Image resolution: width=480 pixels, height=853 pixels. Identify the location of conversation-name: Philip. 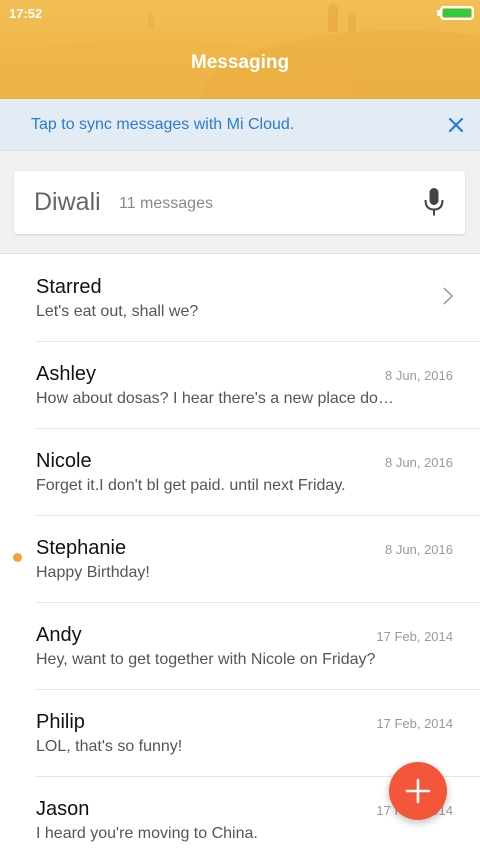
(60, 722).